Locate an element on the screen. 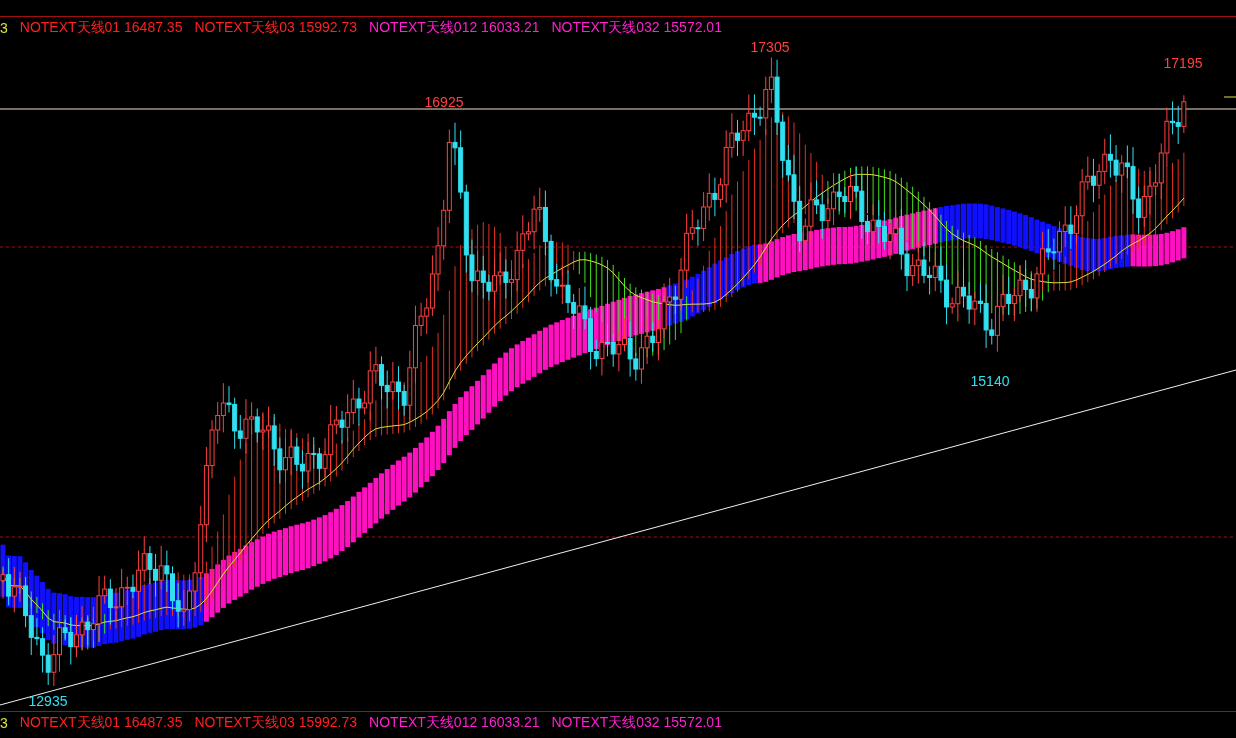  price-label: 16925 is located at coordinates (444, 102).